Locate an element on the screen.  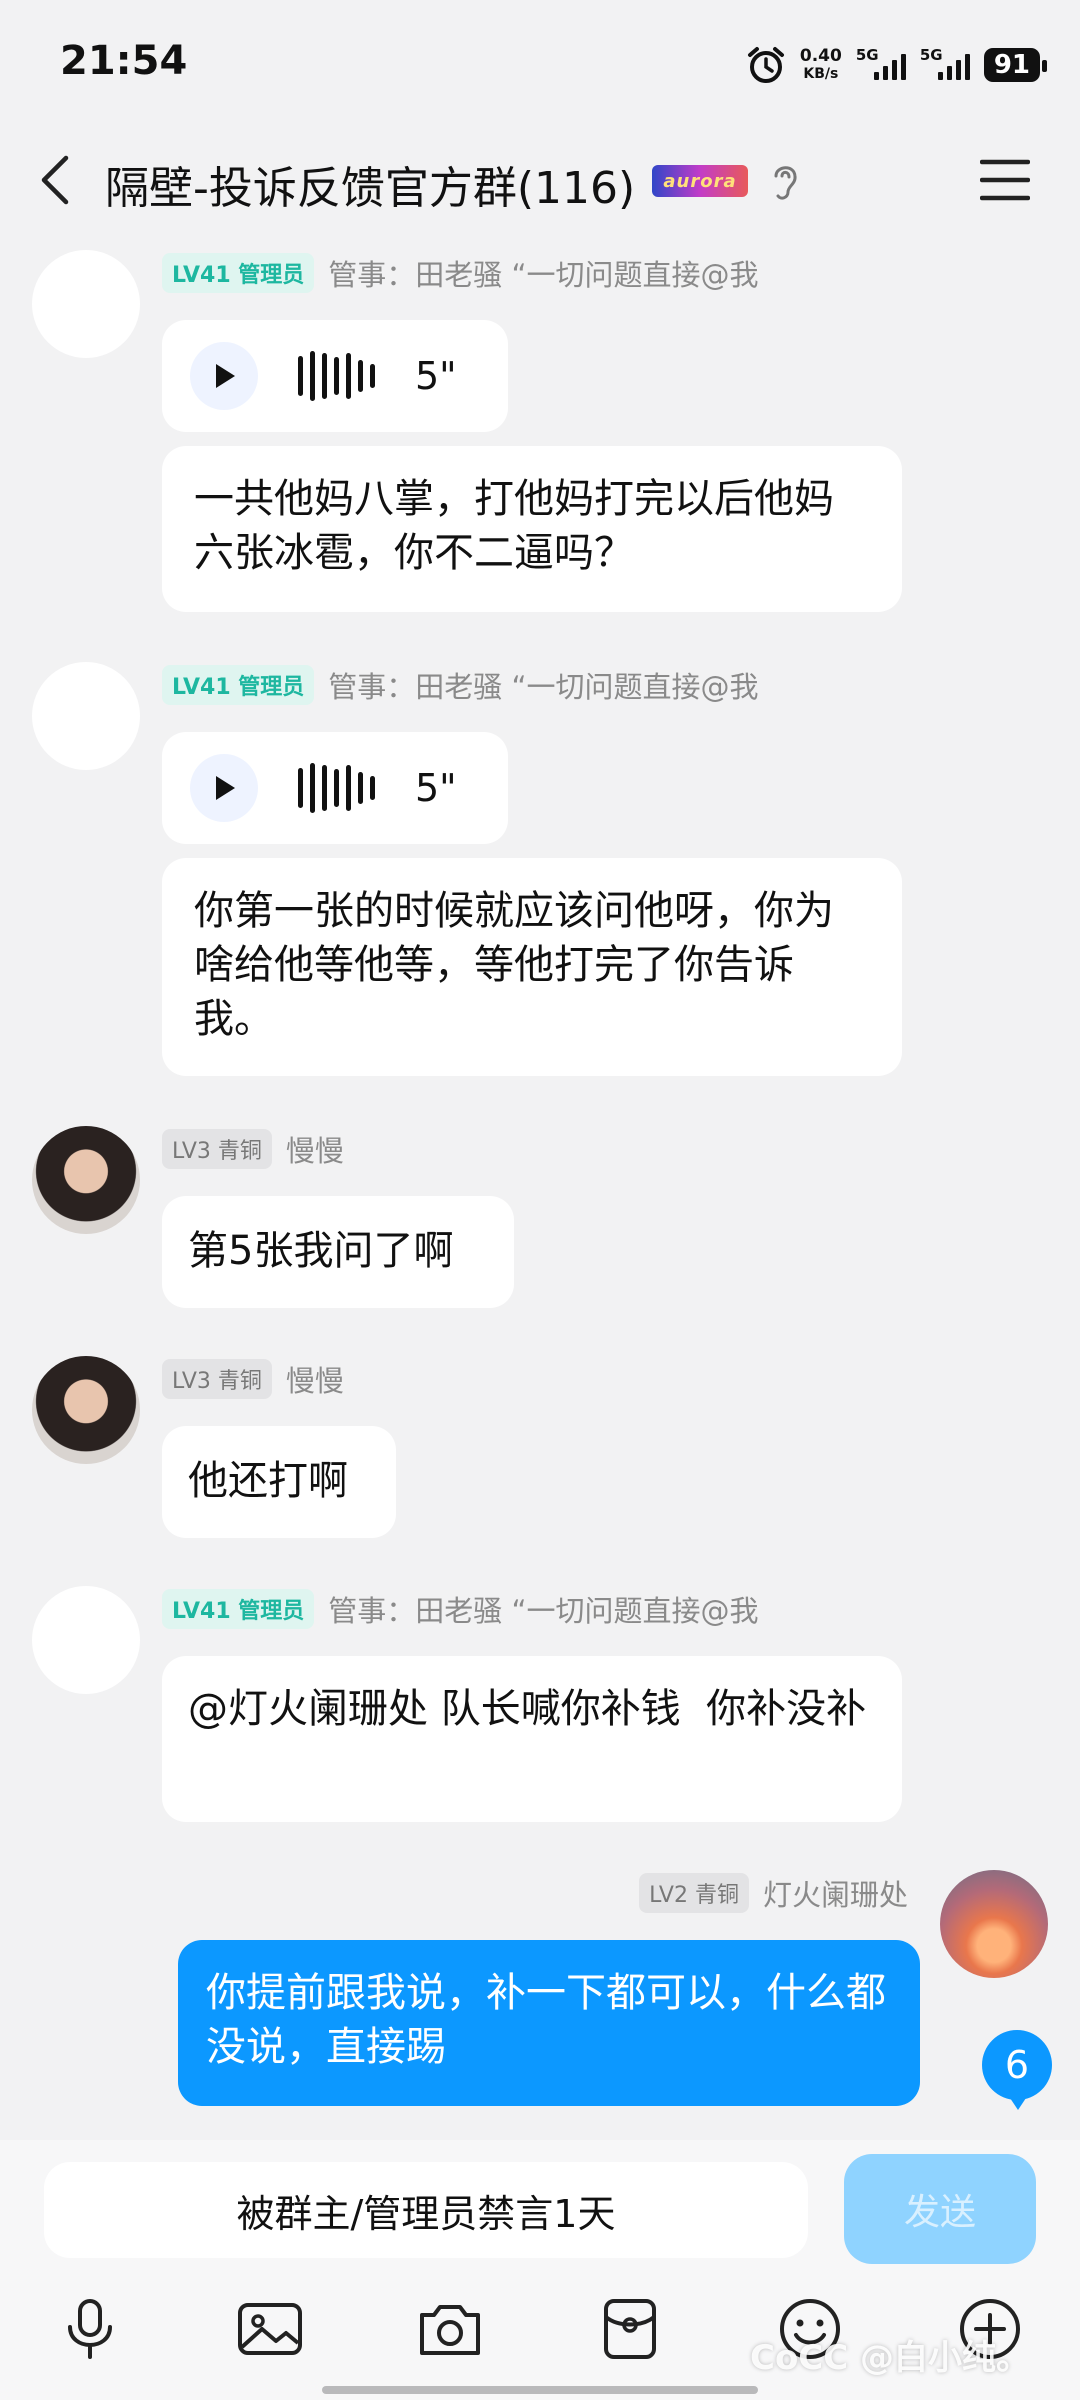
message-bubble-self: 你提前跟我说，补一下都可以，什么都没说，直接踢 is located at coordinates (549, 2023).